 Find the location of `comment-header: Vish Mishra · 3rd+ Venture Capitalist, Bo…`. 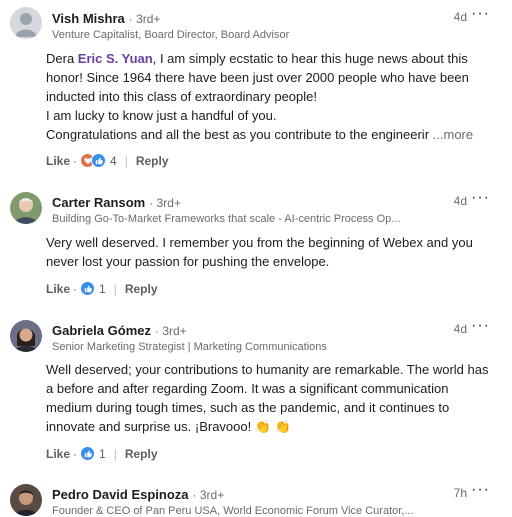

comment-header: Vish Mishra · 3rd+ Venture Capitalist, Bo… is located at coordinates (282, 23).